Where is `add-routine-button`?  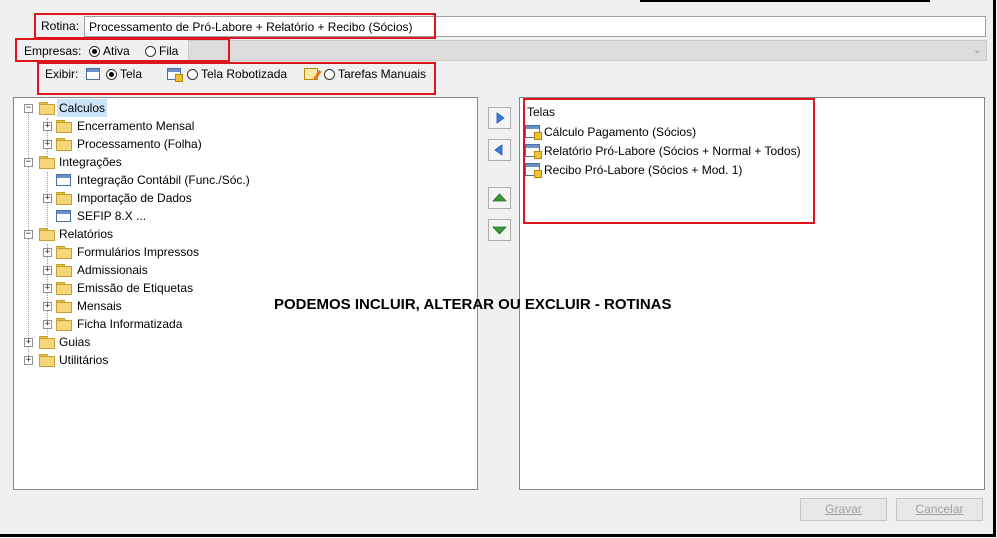 add-routine-button is located at coordinates (499, 118).